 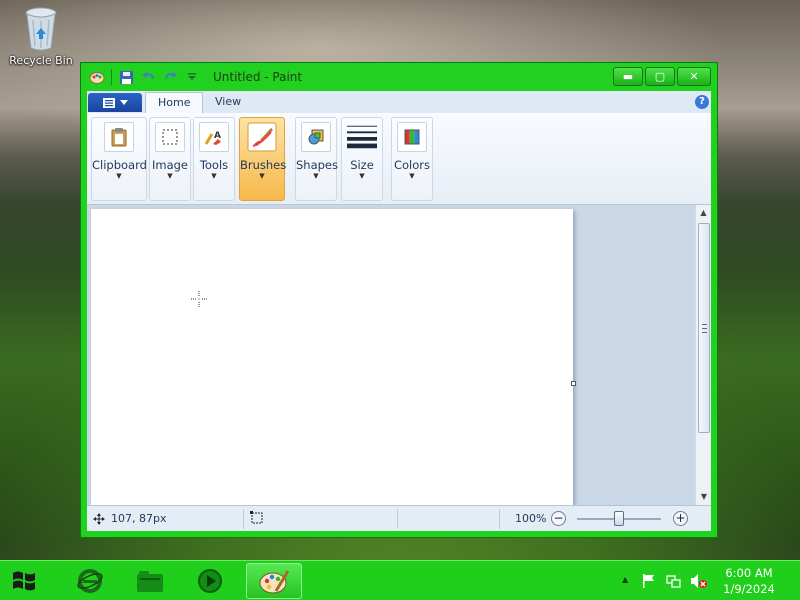 I want to click on ribbon-group-clipboard: Clipboard ▼, so click(x=119, y=159).